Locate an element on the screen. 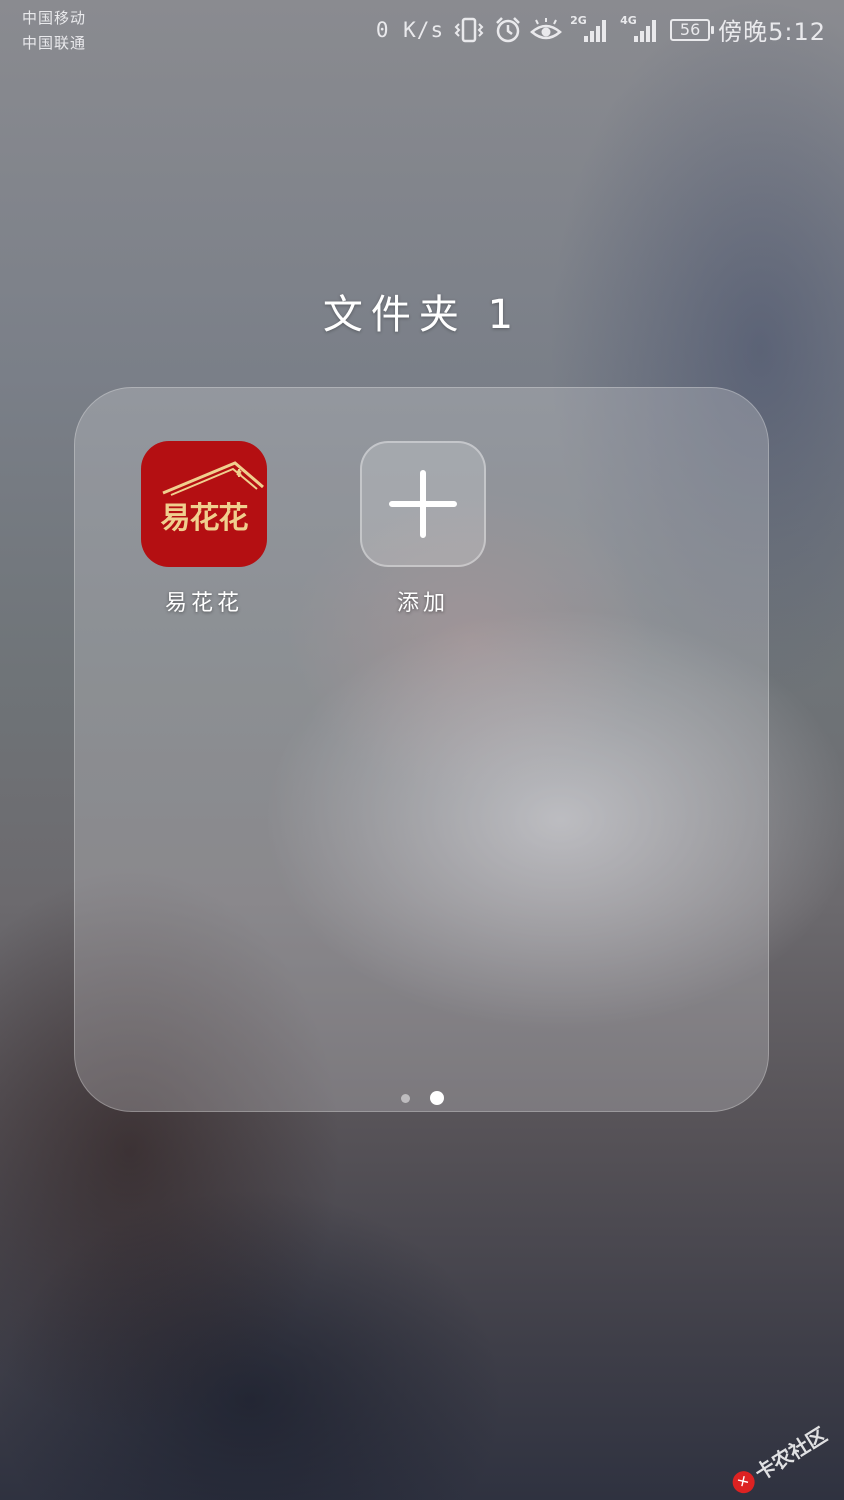 This screenshot has height=1500, width=844. app-logo-text: 易花花 is located at coordinates (204, 518).